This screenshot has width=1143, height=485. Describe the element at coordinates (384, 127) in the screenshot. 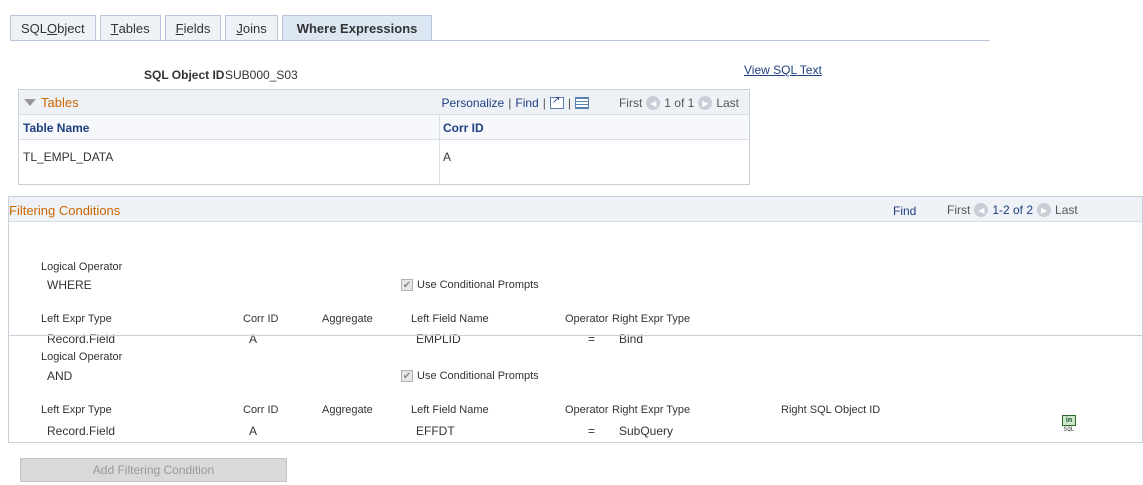

I see `tables-grid-column-header: Table Name Corr ID` at that location.